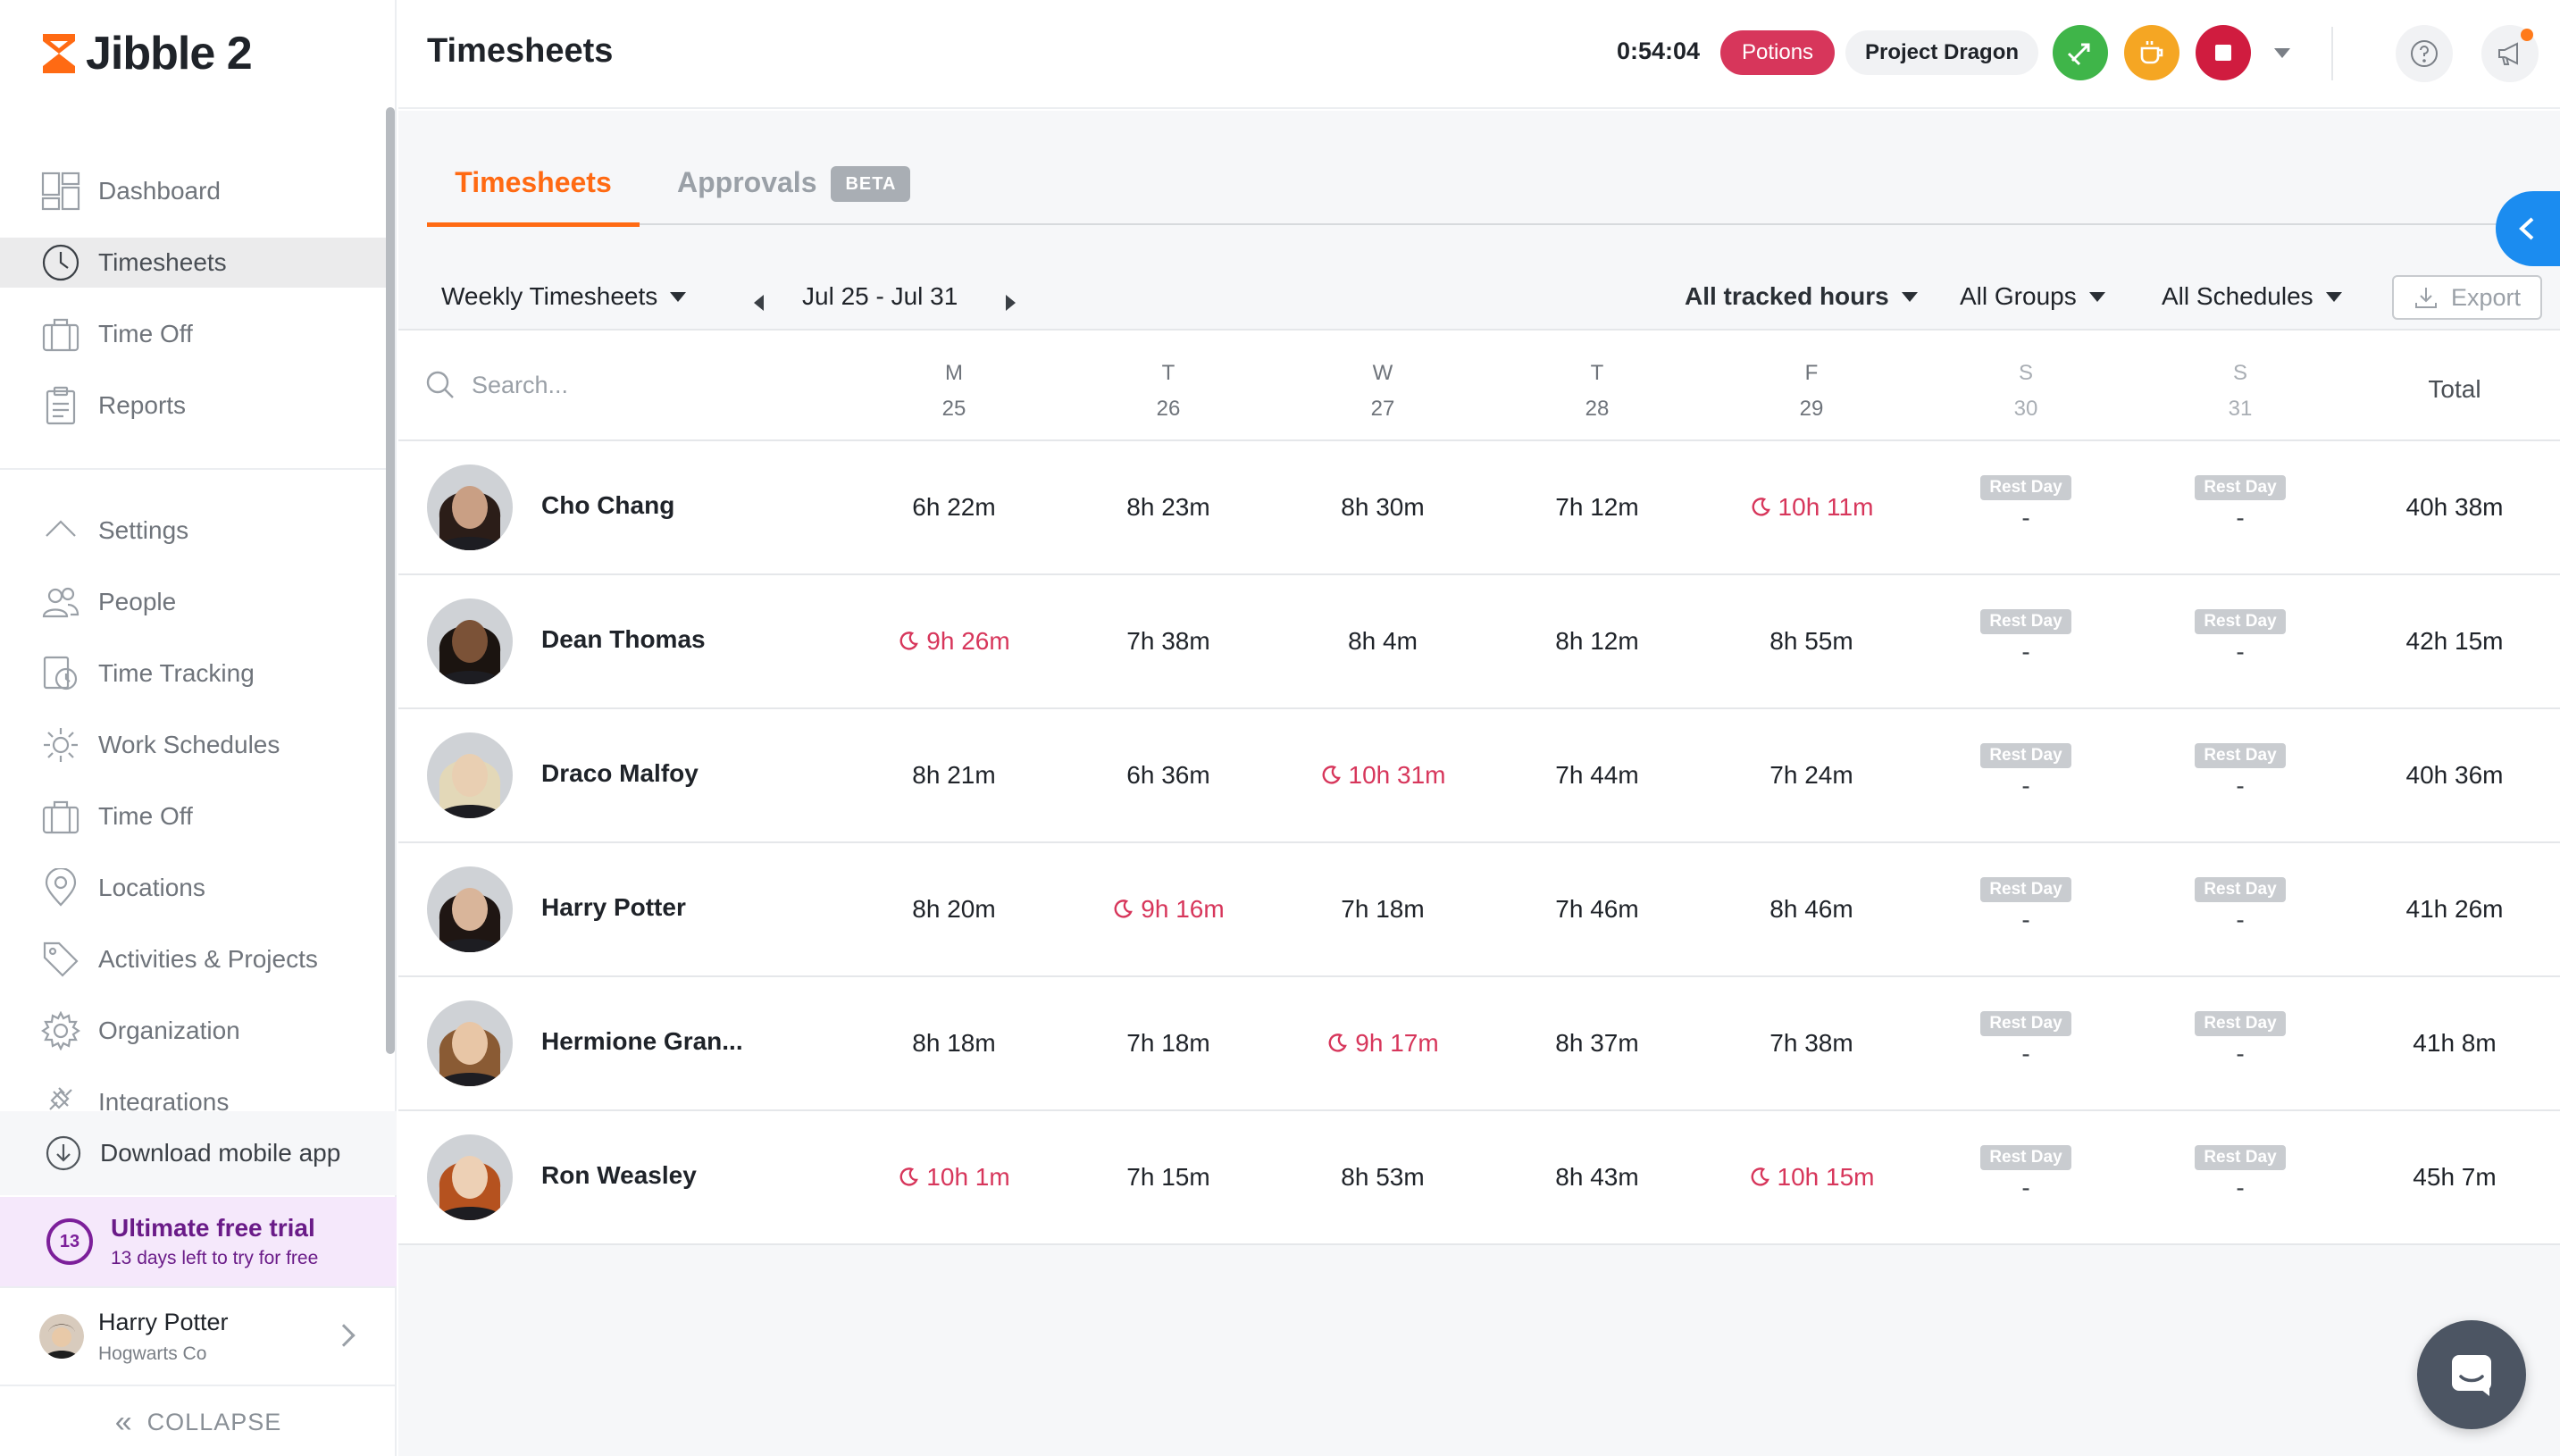 The image size is (2560, 1456). Describe the element at coordinates (196, 1031) in the screenshot. I see `sidebar-item-organization: Organization` at that location.